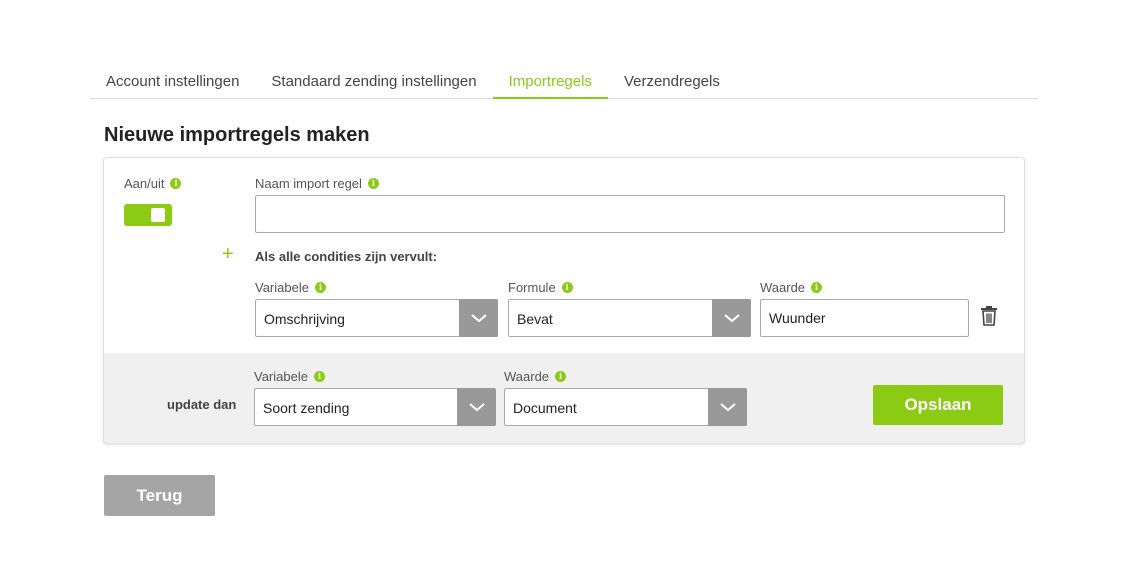 The width and height of the screenshot is (1131, 579). What do you see at coordinates (282, 287) in the screenshot?
I see `condition-variable-label-text: Variabele` at bounding box center [282, 287].